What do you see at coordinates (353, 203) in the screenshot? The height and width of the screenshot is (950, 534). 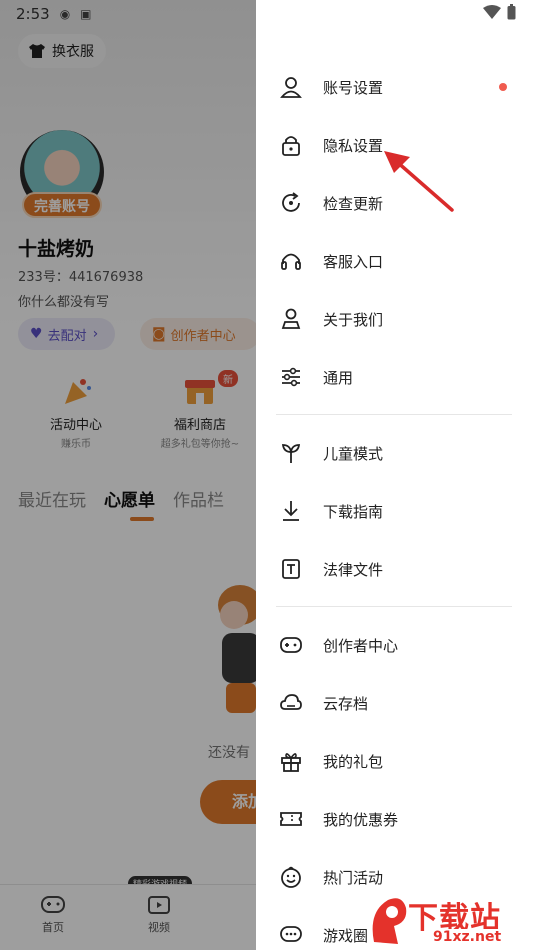 I see `menu-label: 检查更新` at bounding box center [353, 203].